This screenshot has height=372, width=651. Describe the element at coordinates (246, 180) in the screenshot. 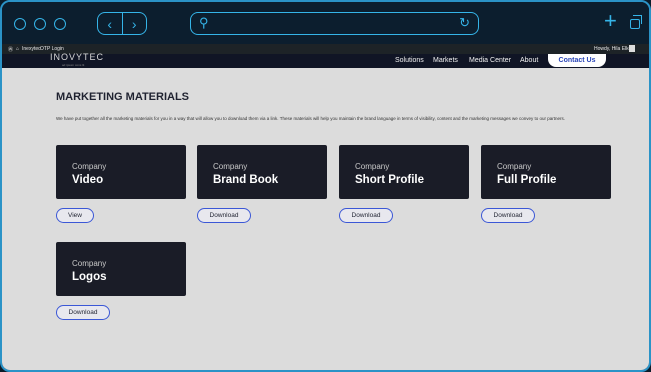

I see `card-title: Brand Book` at that location.